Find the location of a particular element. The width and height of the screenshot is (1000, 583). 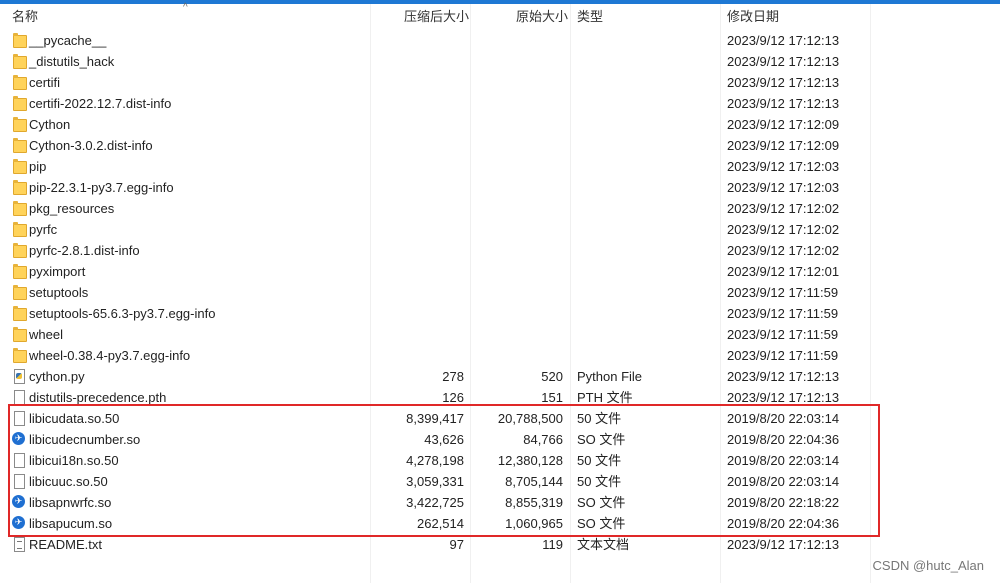

file-name: libsapucum.so is located at coordinates (71, 523).